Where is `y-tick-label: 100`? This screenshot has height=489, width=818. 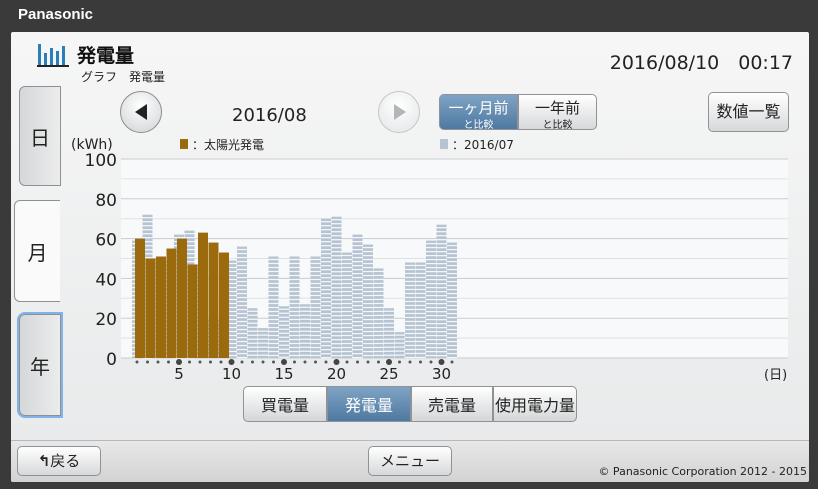 y-tick-label: 100 is located at coordinates (101, 161).